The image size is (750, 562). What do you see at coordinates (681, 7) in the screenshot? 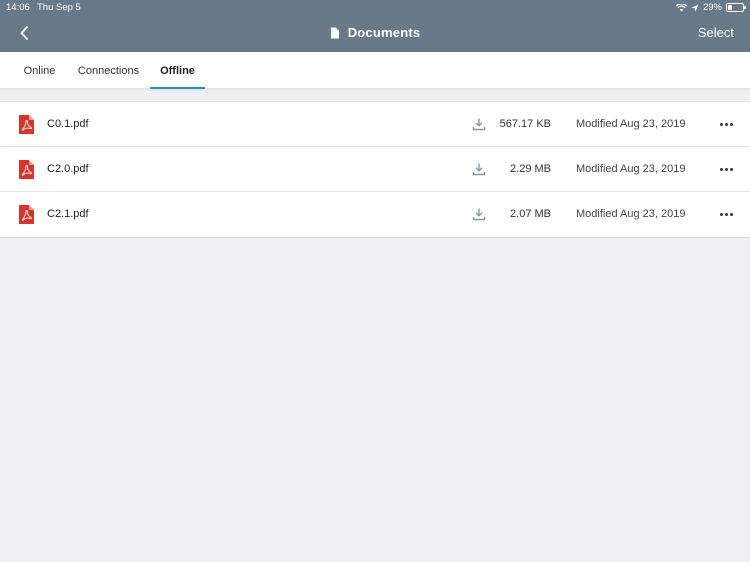
I see `wifi-icon` at bounding box center [681, 7].